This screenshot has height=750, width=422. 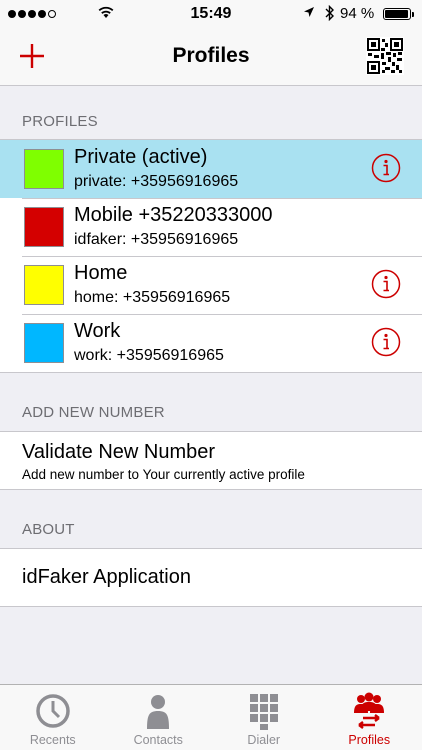 What do you see at coordinates (211, 14) in the screenshot?
I see `status-bar: 15:49 94 %` at bounding box center [211, 14].